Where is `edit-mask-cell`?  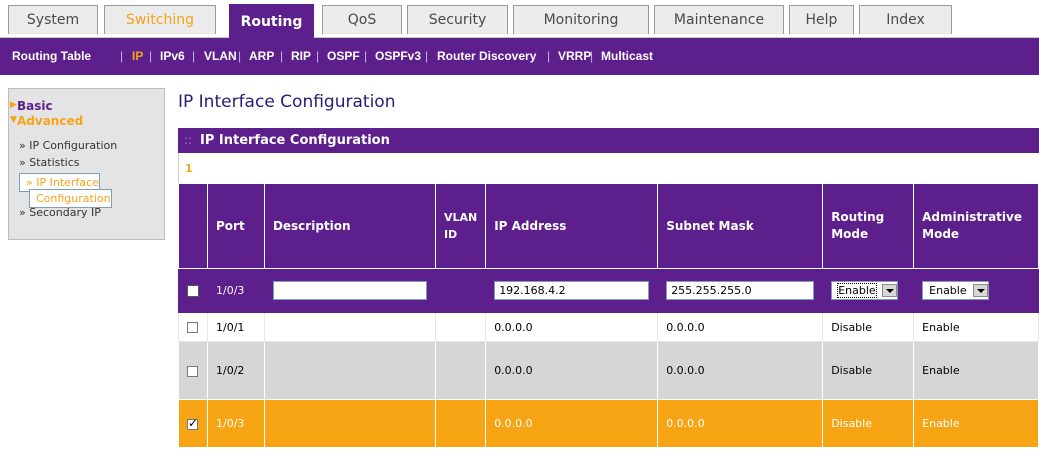
edit-mask-cell is located at coordinates (740, 290).